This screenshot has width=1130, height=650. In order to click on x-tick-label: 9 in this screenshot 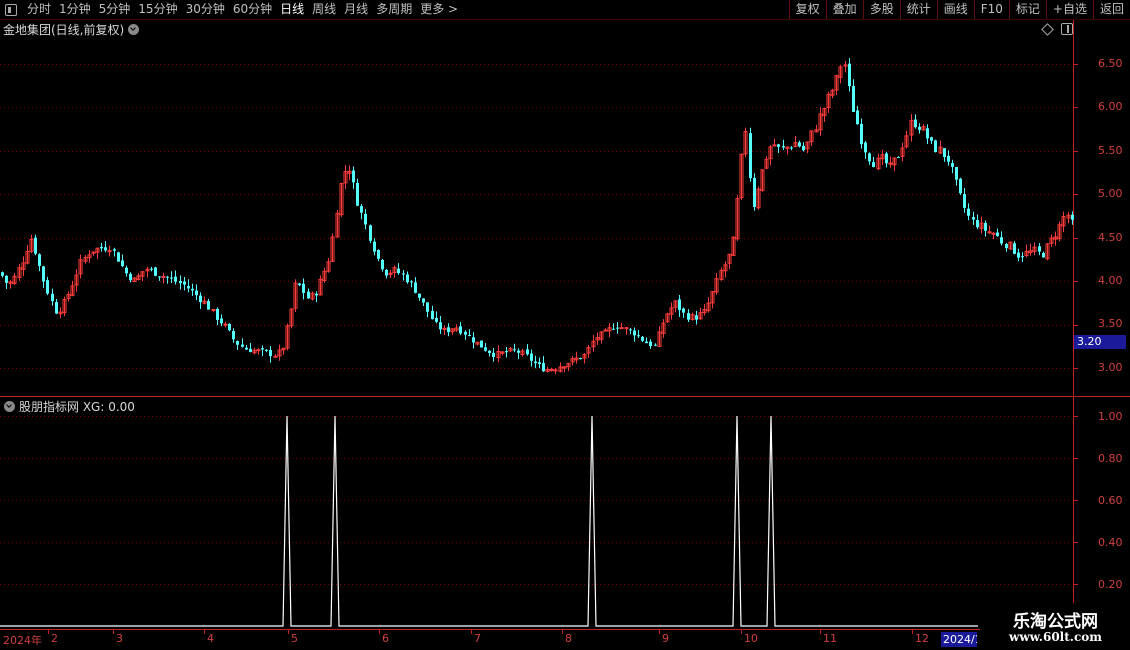, I will do `click(665, 638)`.